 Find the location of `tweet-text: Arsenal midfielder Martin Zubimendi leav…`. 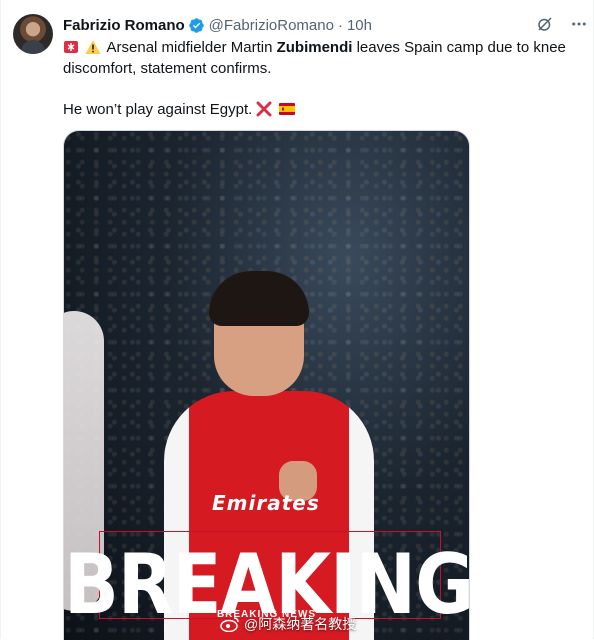

tweet-text: Arsenal midfielder Martin Zubimendi leav… is located at coordinates (323, 78).